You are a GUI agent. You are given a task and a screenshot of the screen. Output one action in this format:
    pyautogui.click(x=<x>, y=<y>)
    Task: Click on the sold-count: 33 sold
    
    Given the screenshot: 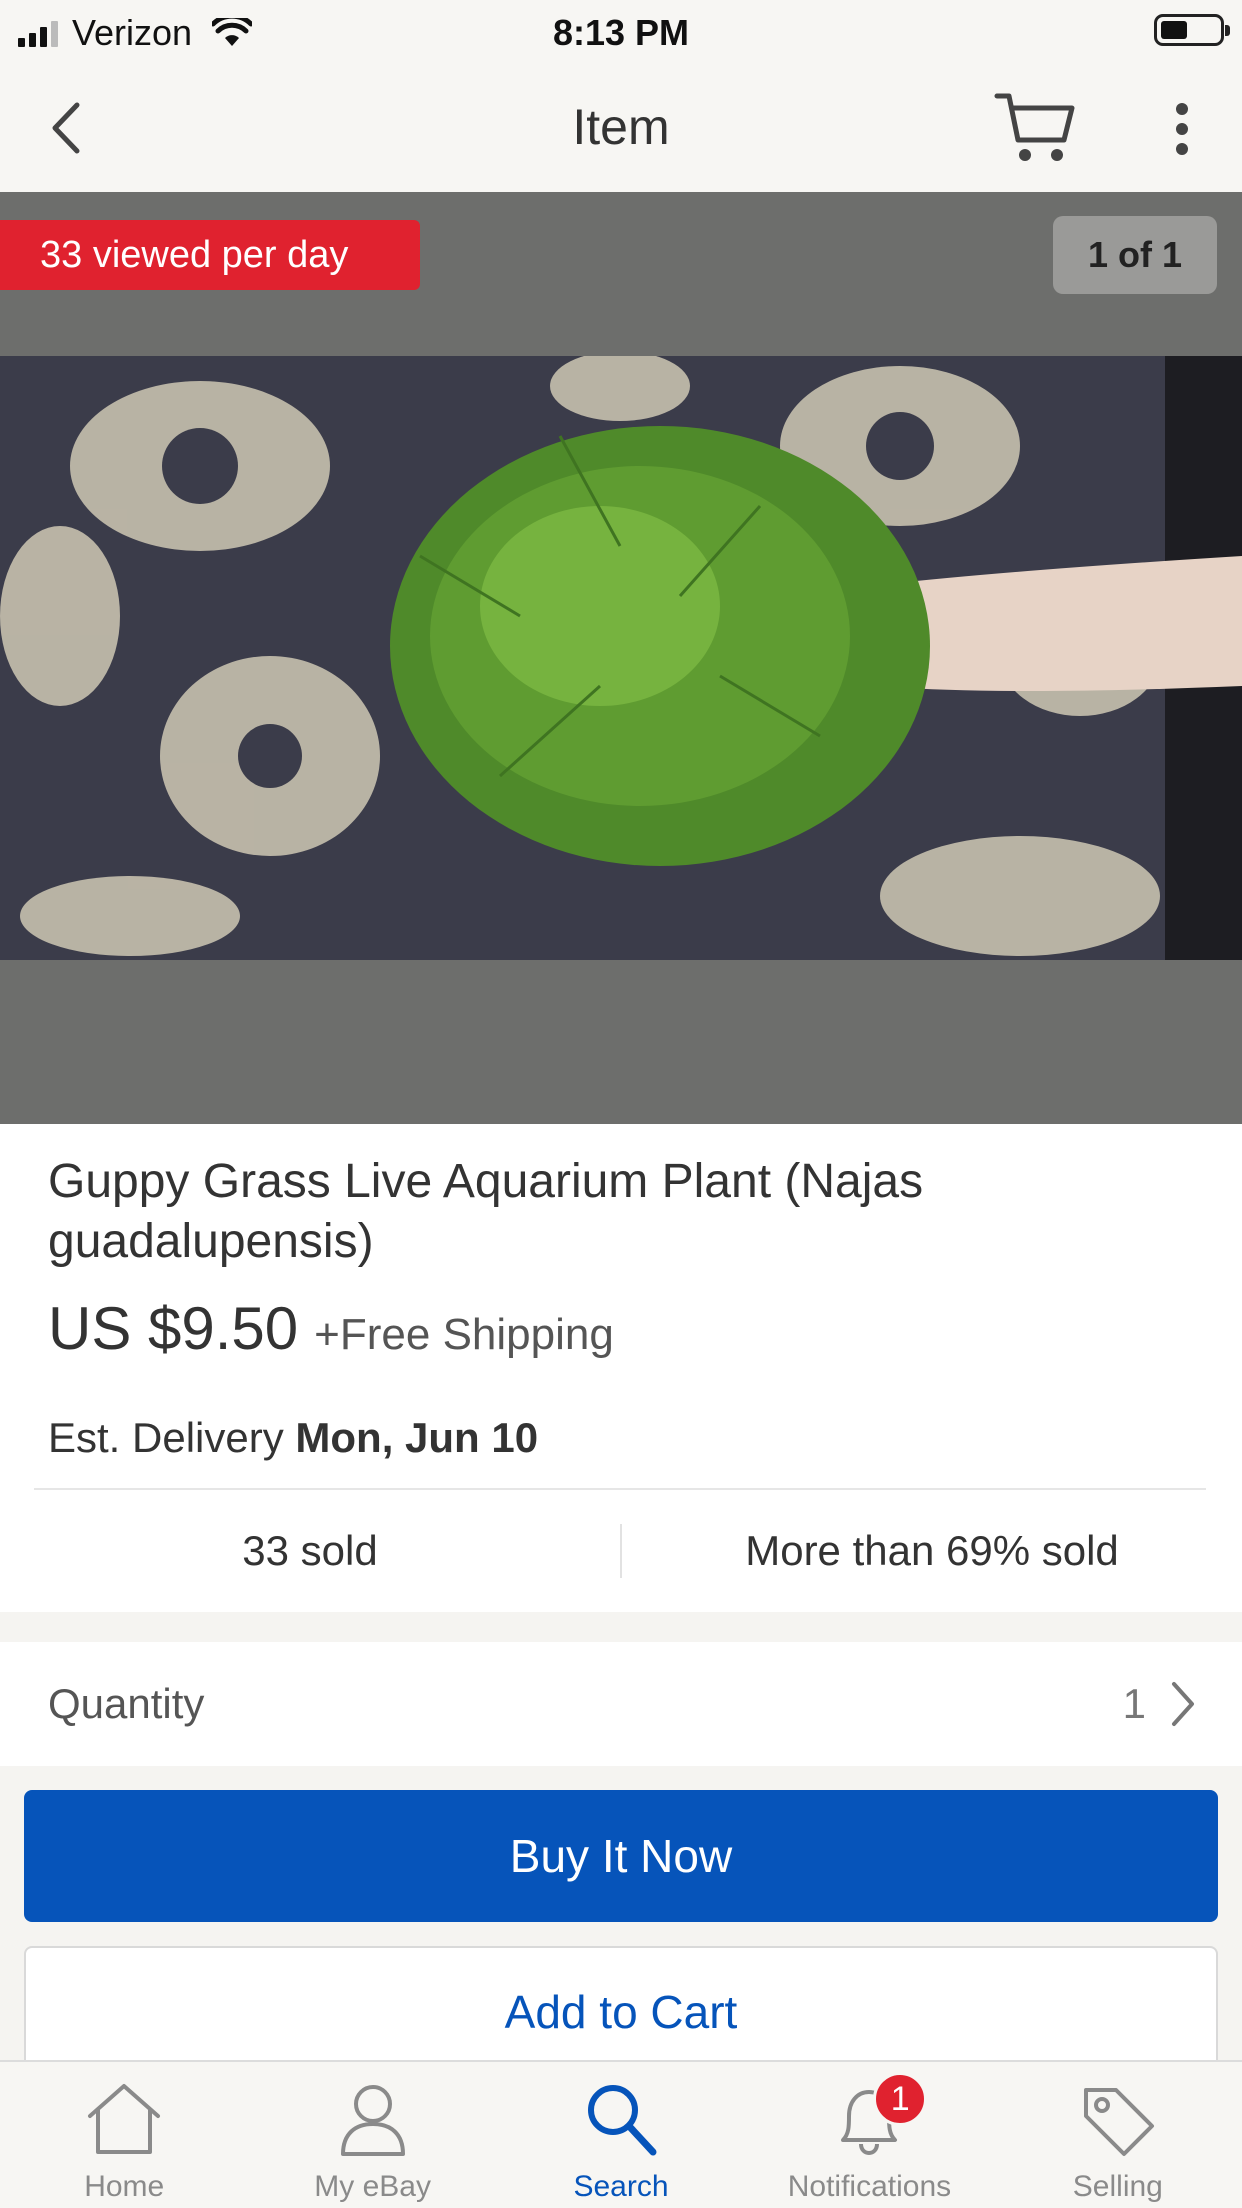 What is the action you would take?
    pyautogui.click(x=310, y=1550)
    